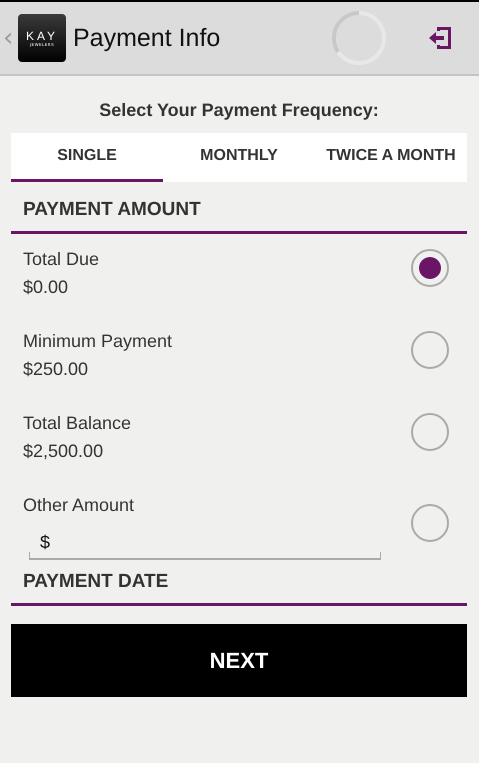  Describe the element at coordinates (440, 38) in the screenshot. I see `logout-icon` at that location.